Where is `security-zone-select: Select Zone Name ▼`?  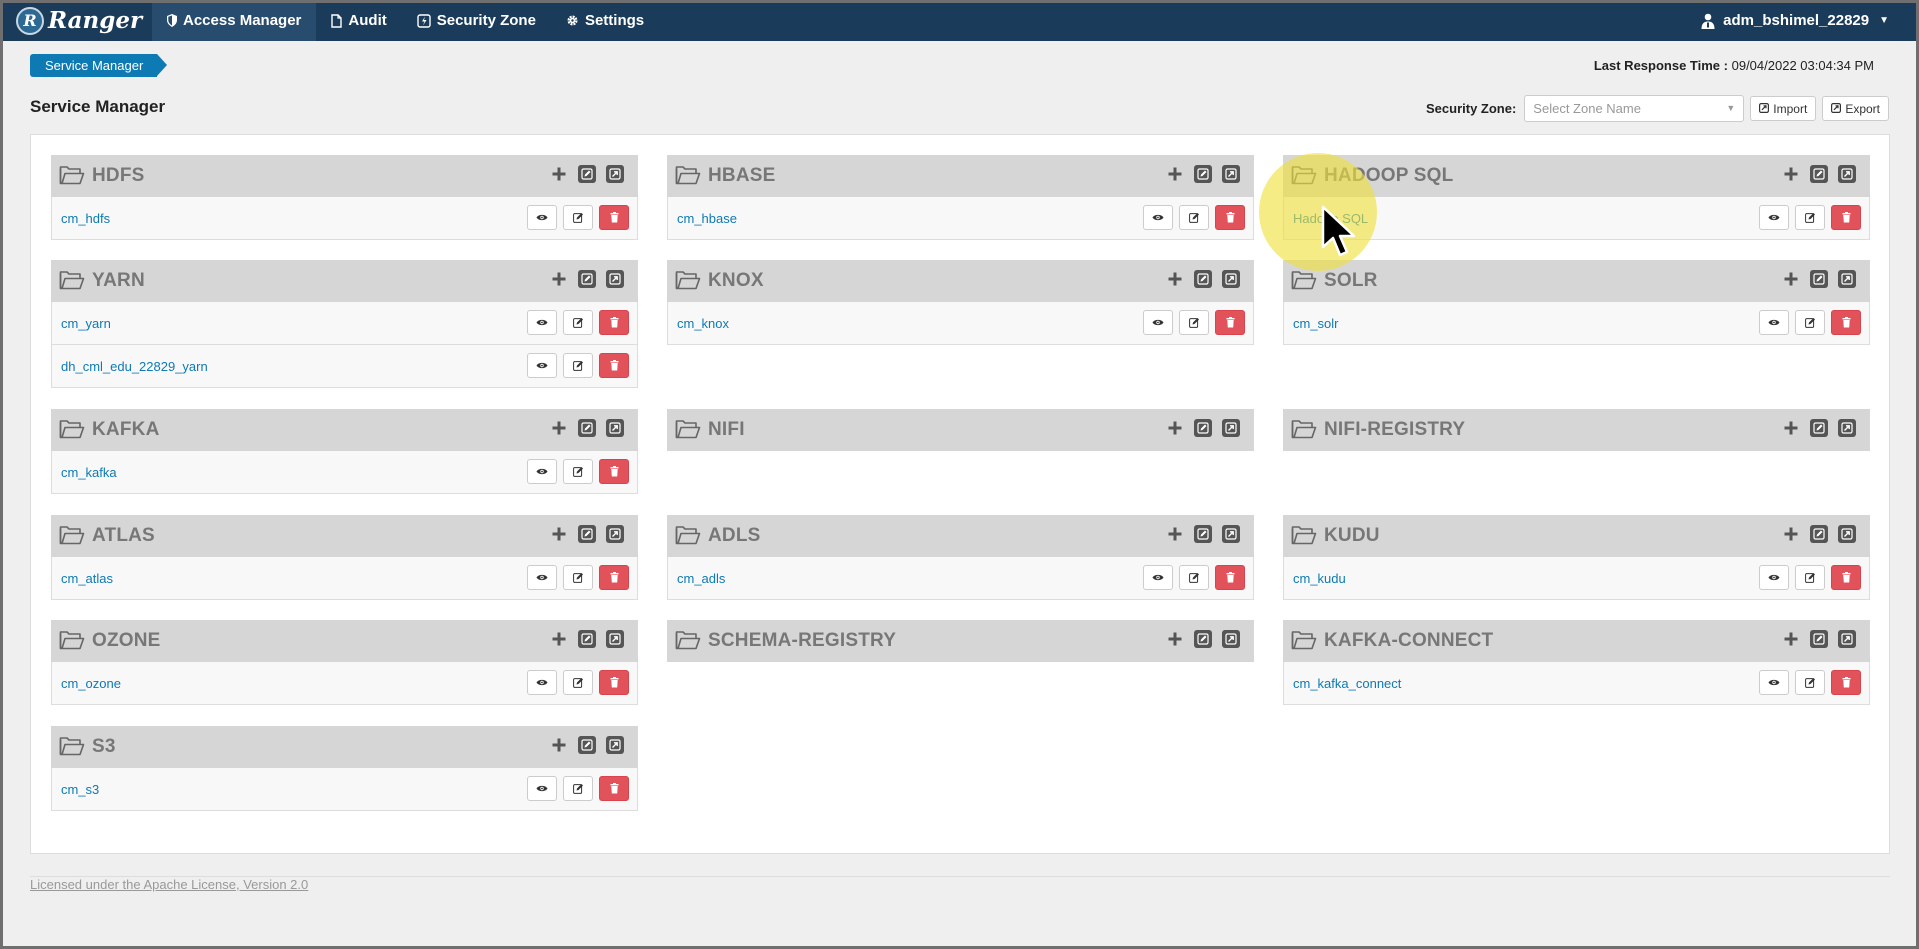
security-zone-select: Select Zone Name ▼ is located at coordinates (1634, 108).